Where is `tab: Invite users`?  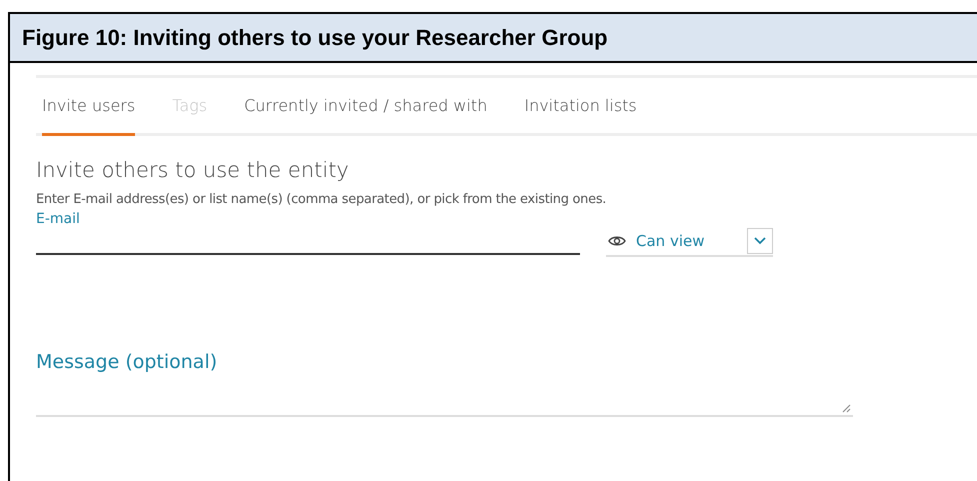
tab: Invite users is located at coordinates (89, 107).